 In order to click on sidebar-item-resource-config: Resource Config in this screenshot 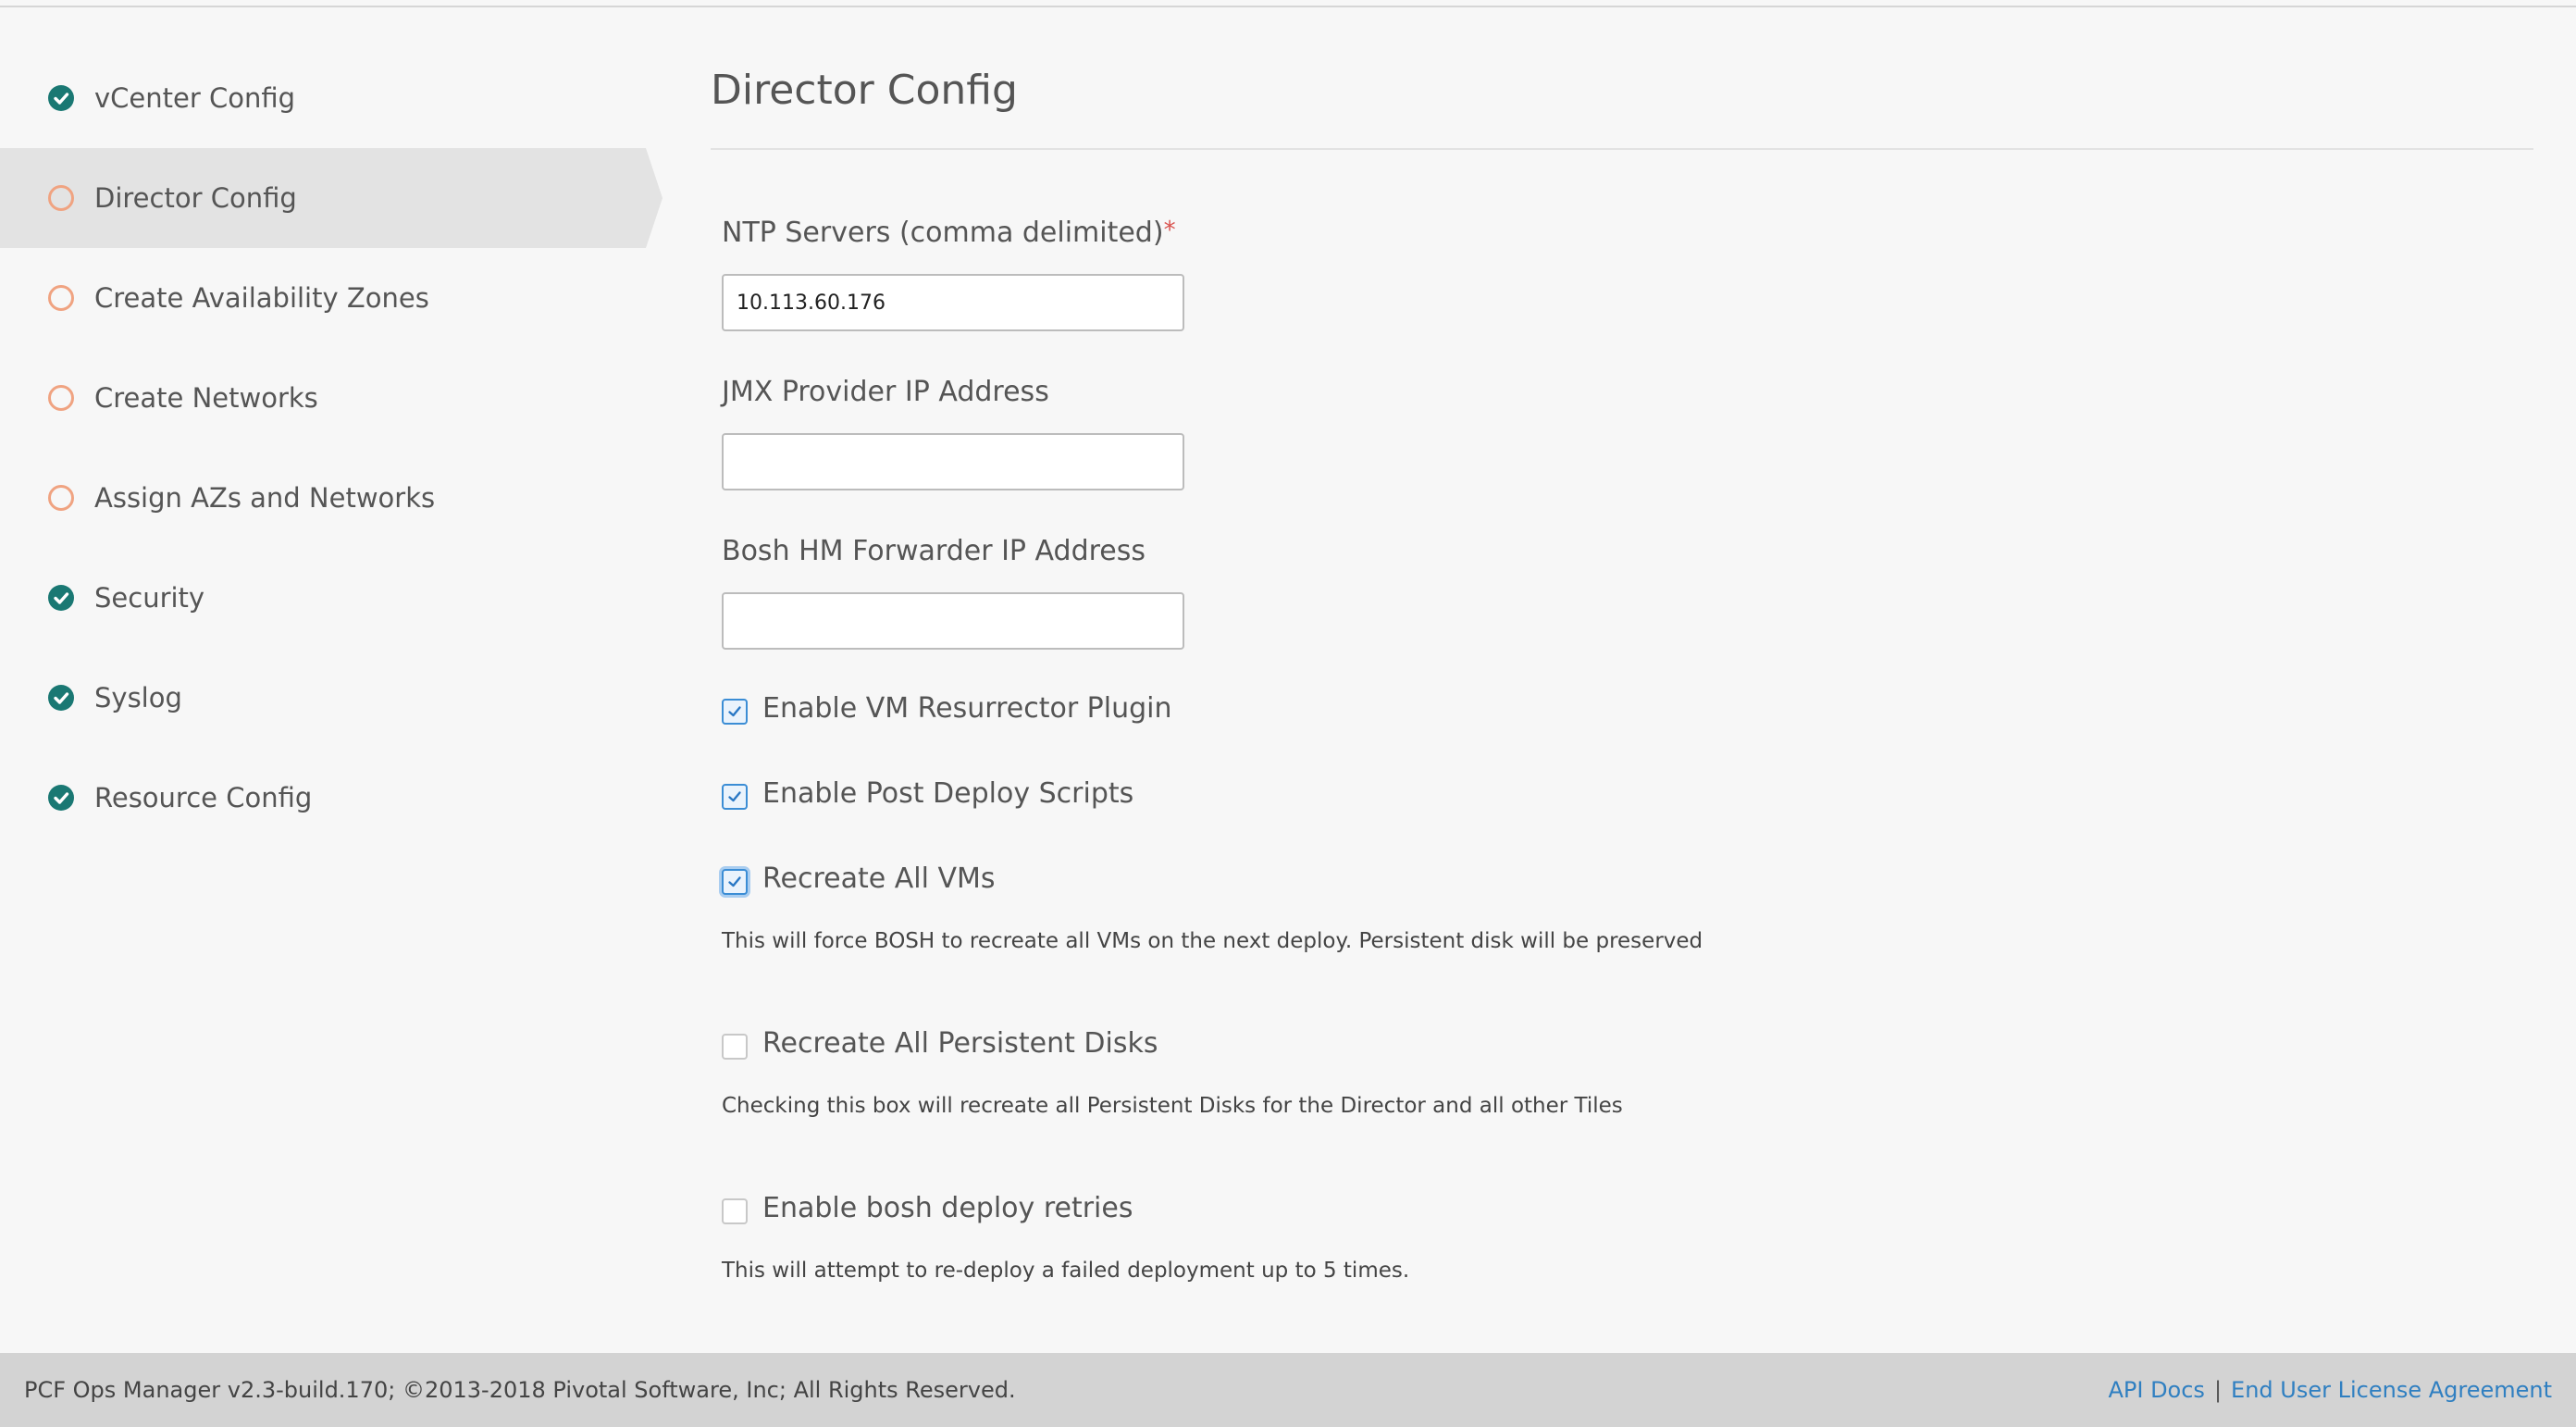, I will do `click(333, 798)`.